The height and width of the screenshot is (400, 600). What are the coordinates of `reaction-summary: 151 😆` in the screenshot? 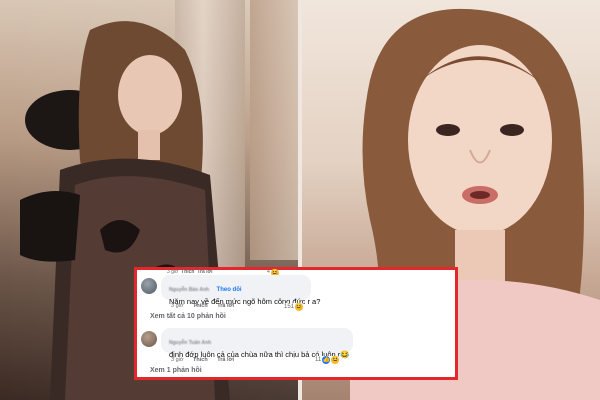 It's located at (294, 307).